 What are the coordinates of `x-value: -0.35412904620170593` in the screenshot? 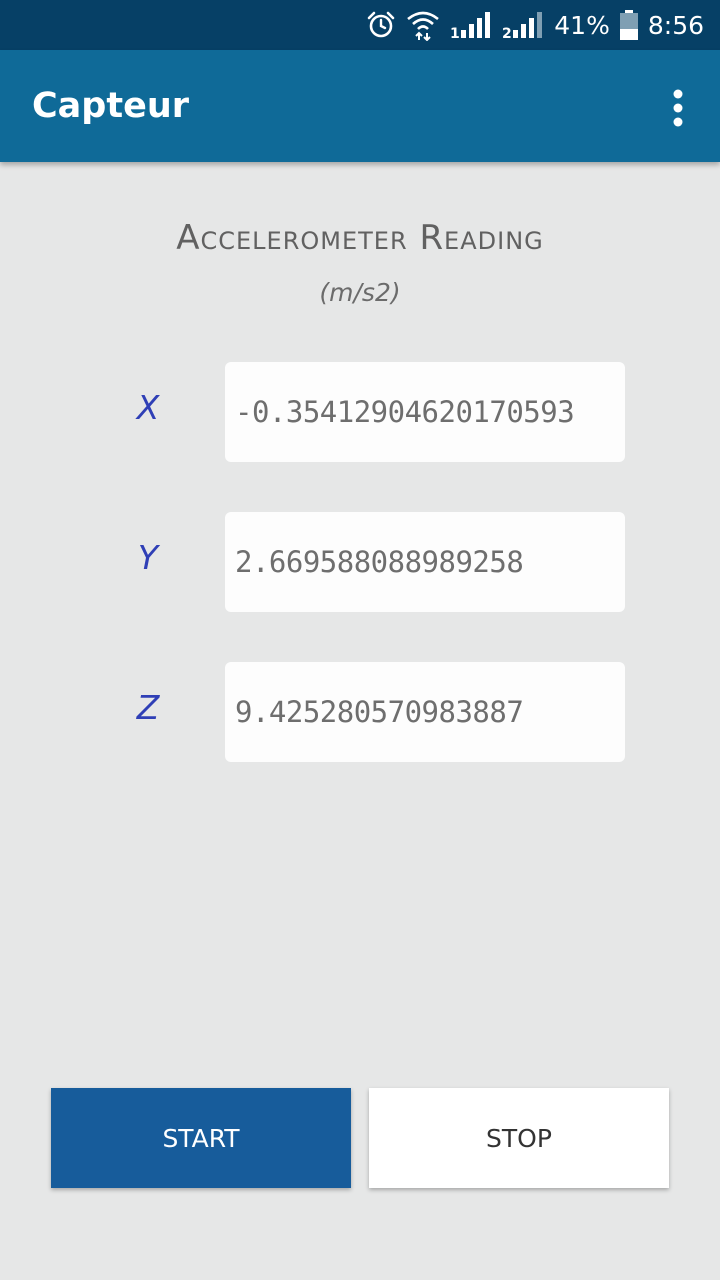 It's located at (405, 412).